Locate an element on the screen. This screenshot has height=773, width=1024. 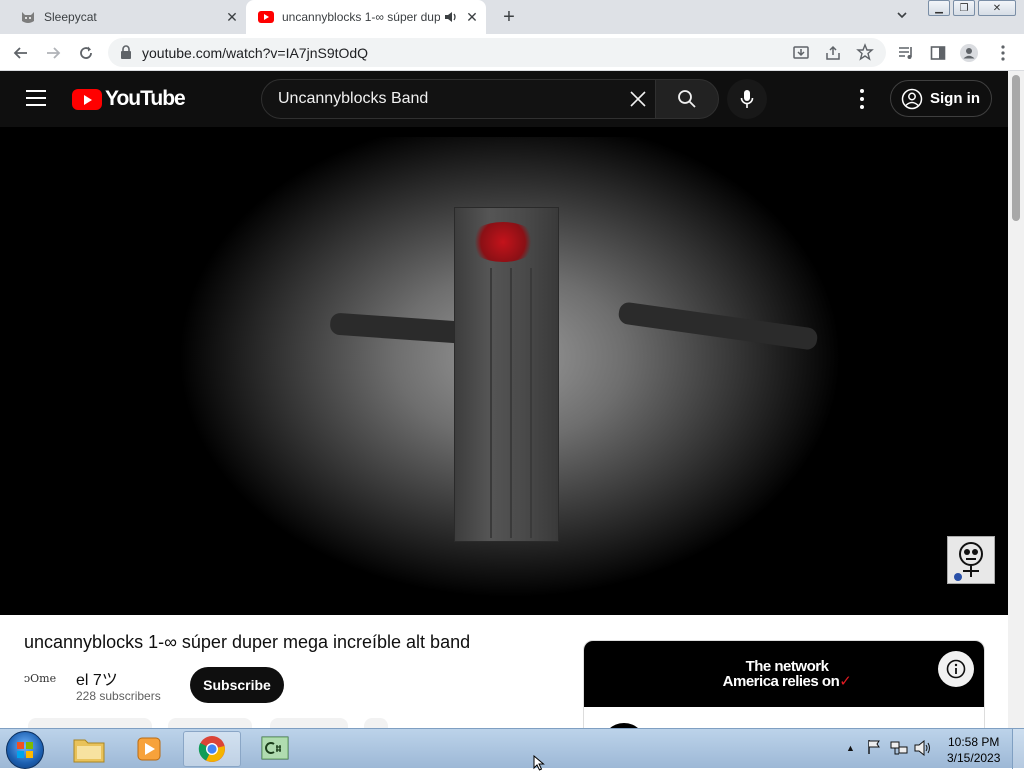
mouse-cursor-icon is located at coordinates (539, 763).